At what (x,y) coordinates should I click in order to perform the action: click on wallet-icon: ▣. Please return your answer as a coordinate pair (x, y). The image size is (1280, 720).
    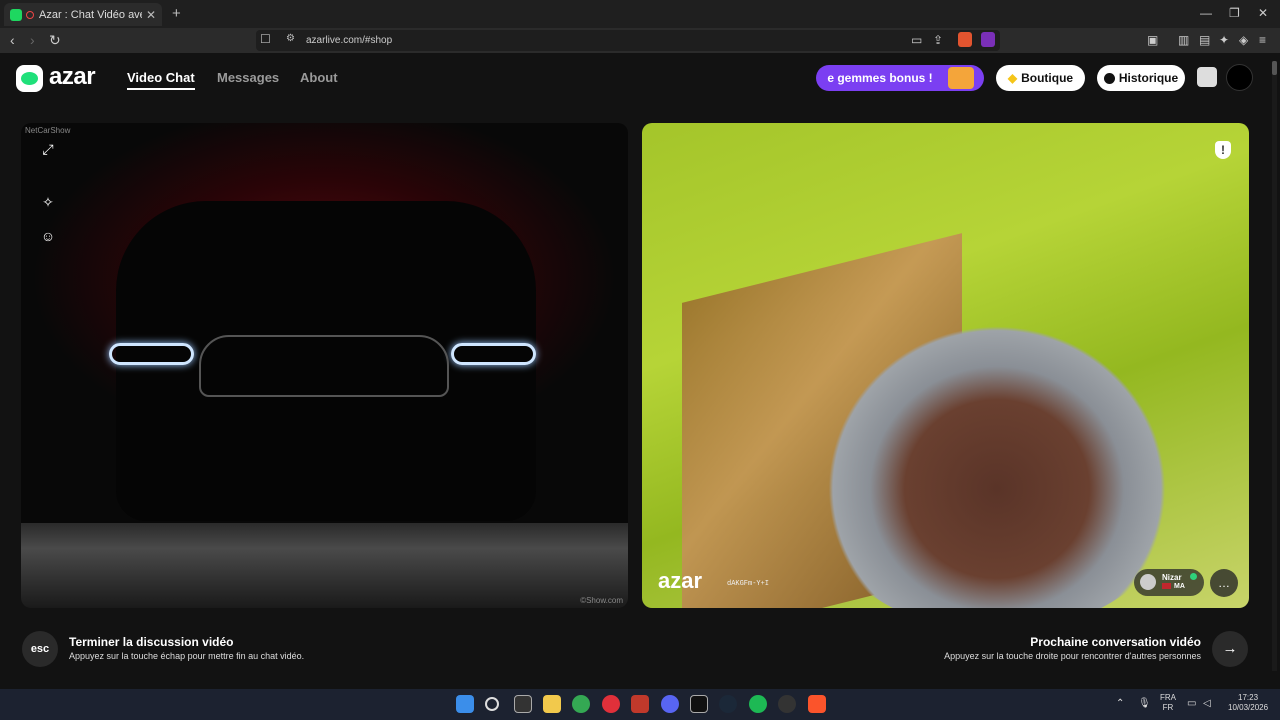
    Looking at the image, I should click on (1152, 40).